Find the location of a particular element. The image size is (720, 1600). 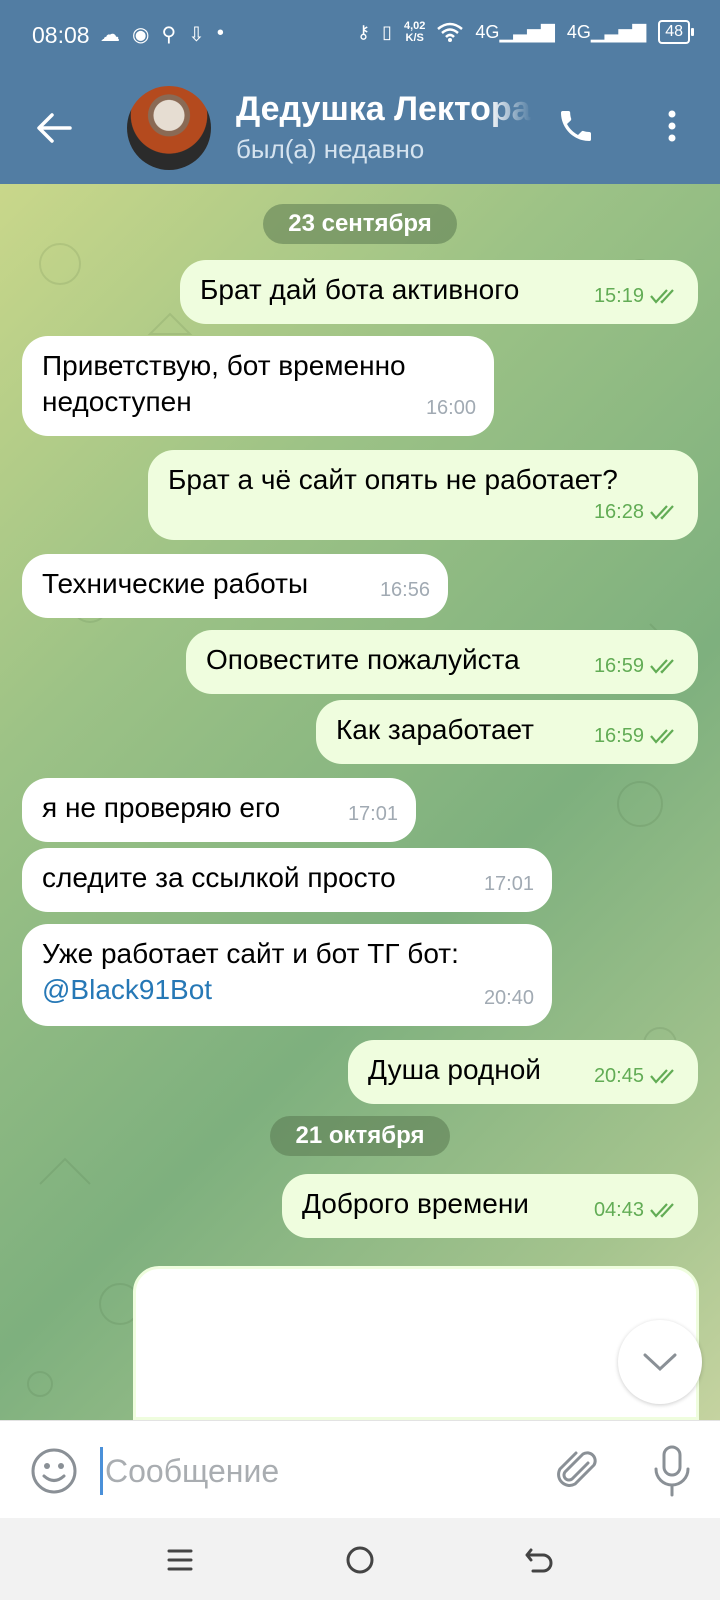

circle-home-icon is located at coordinates (360, 1560).